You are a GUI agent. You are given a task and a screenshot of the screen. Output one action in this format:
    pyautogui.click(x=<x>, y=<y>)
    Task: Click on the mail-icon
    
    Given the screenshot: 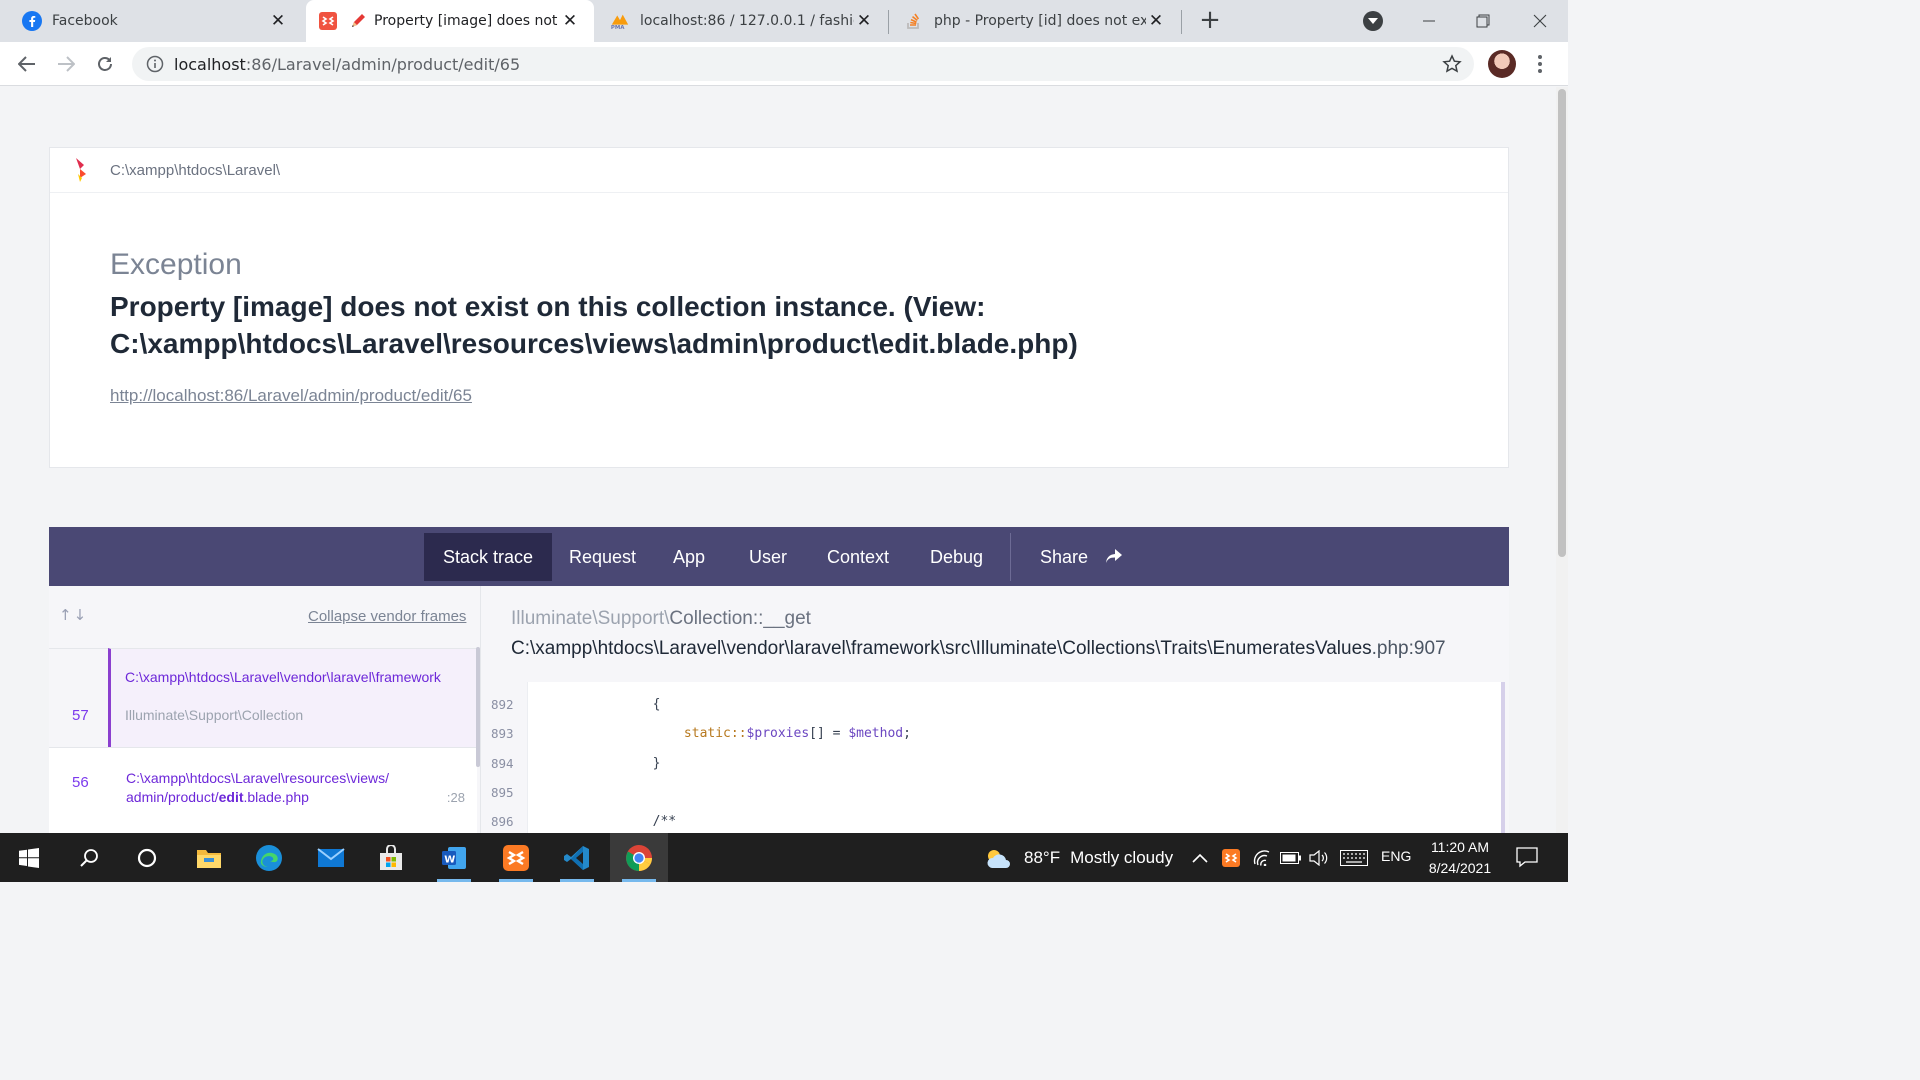 What is the action you would take?
    pyautogui.click(x=331, y=857)
    